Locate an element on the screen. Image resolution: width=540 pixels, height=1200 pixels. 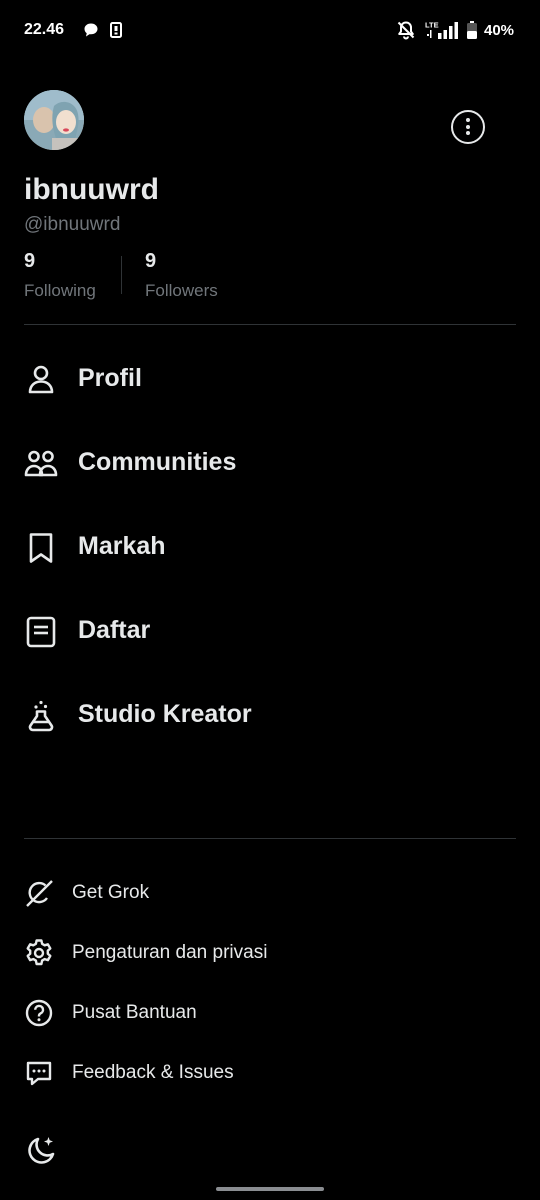
menu-item-communities: Communities is located at coordinates (270, 463).